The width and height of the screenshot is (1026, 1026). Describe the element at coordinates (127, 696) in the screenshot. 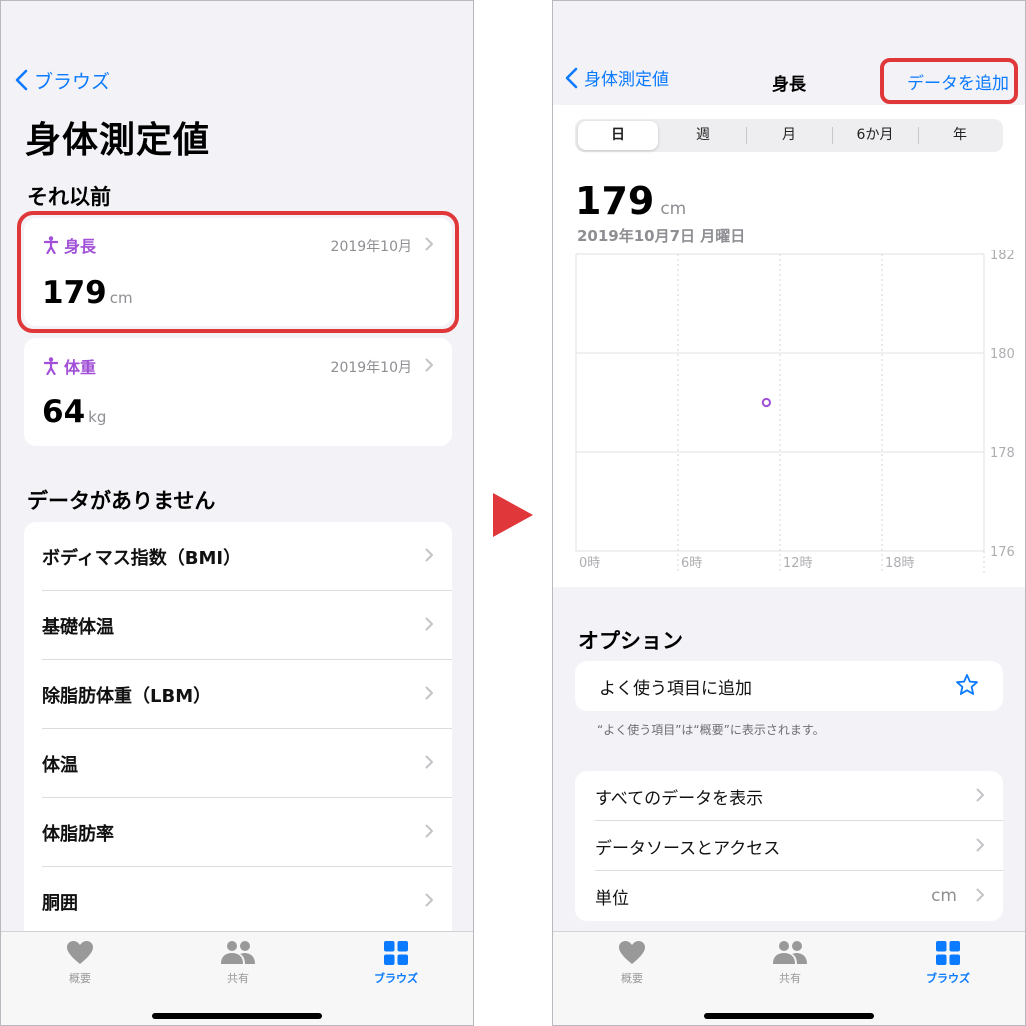

I see `list-item-label: 除脂肪体重（LBM）` at that location.